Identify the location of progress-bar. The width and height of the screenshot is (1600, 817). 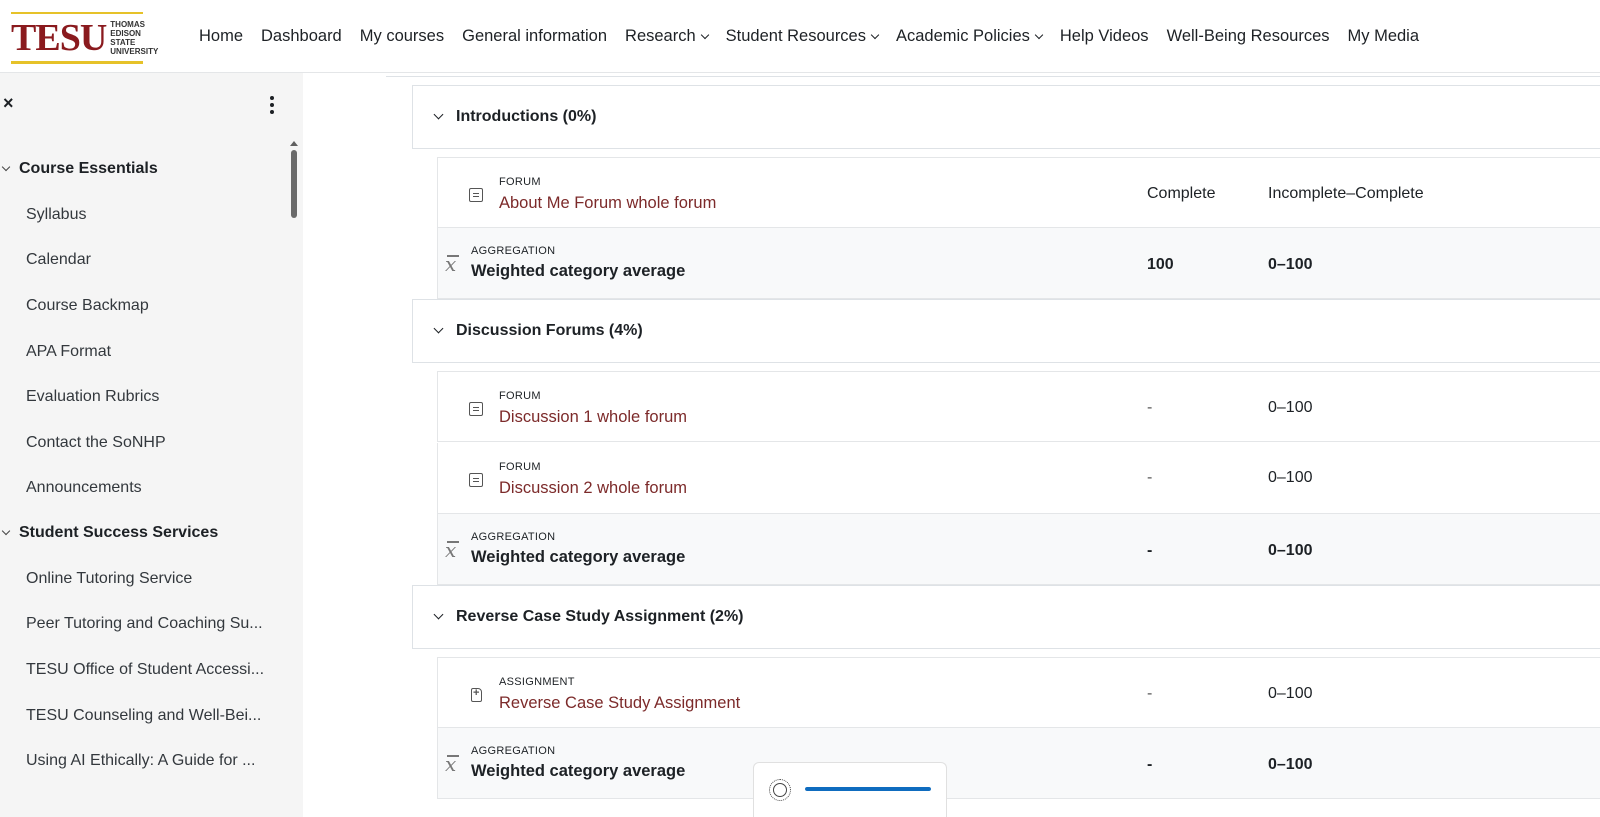
(868, 789).